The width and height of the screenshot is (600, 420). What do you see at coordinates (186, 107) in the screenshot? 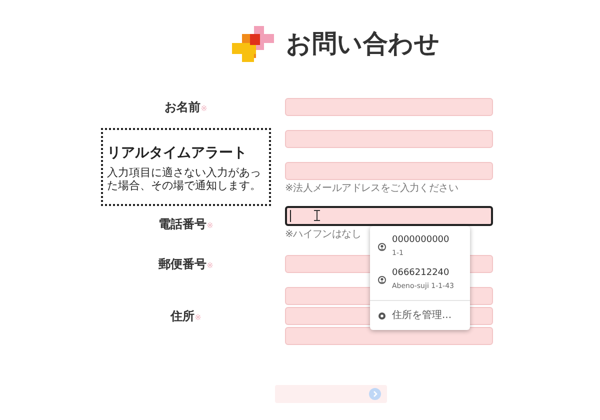
I see `field-label: お名前※` at bounding box center [186, 107].